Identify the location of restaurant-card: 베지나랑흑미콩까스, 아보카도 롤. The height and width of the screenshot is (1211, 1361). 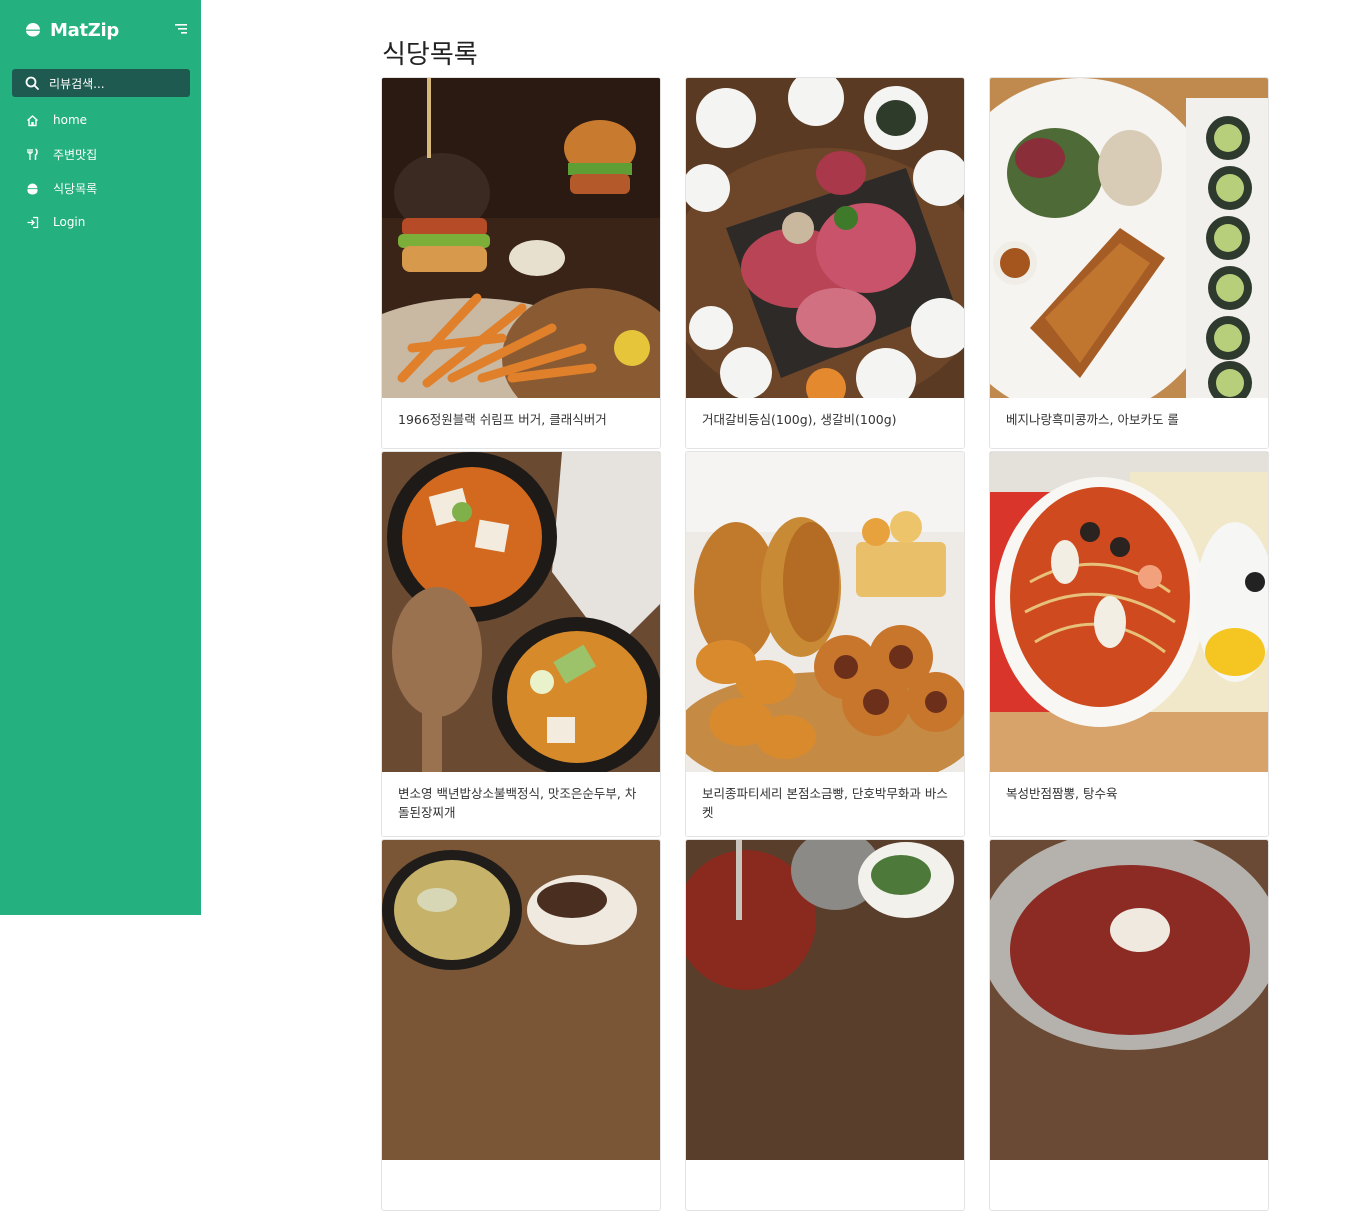
(1129, 263).